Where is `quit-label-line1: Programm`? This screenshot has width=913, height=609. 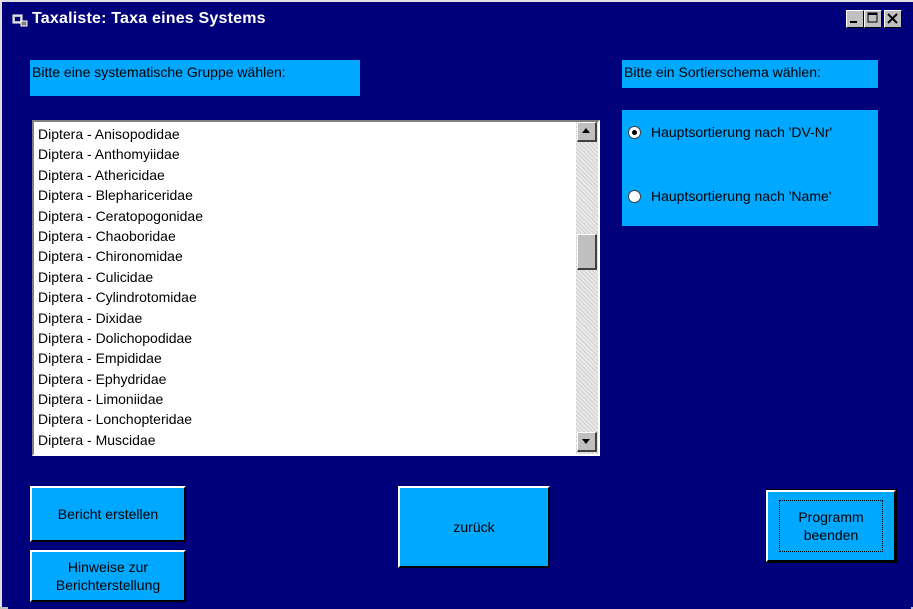
quit-label-line1: Programm is located at coordinates (831, 517).